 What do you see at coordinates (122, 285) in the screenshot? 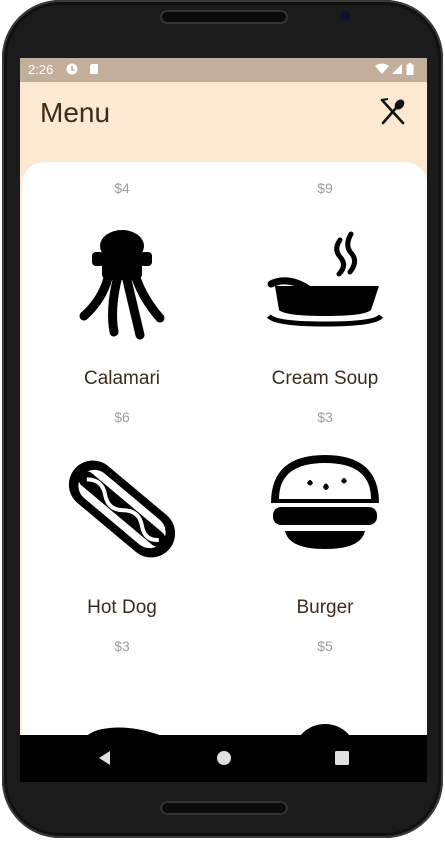
I see `squid-icon` at bounding box center [122, 285].